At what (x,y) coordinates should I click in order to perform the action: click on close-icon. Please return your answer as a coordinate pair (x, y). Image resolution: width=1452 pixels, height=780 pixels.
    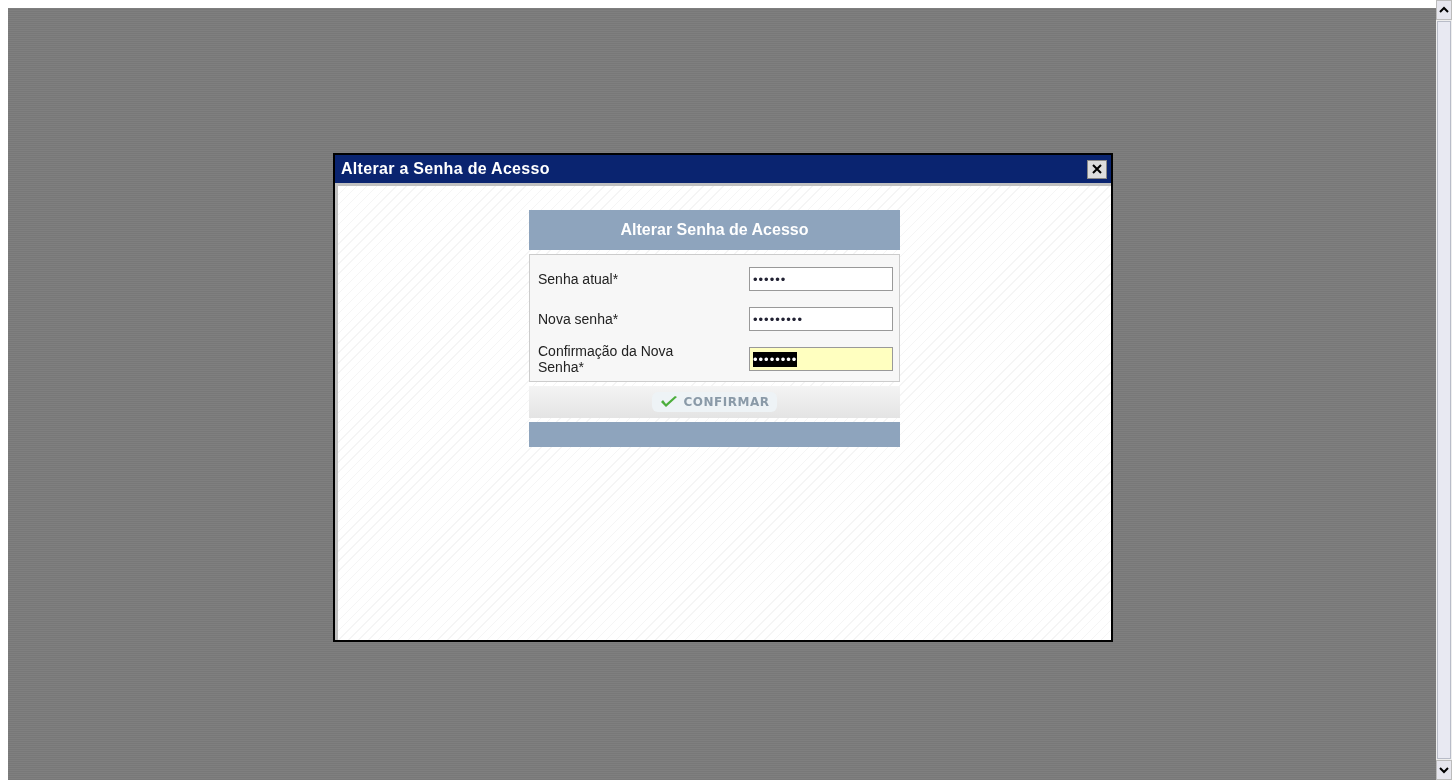
    Looking at the image, I should click on (1097, 169).